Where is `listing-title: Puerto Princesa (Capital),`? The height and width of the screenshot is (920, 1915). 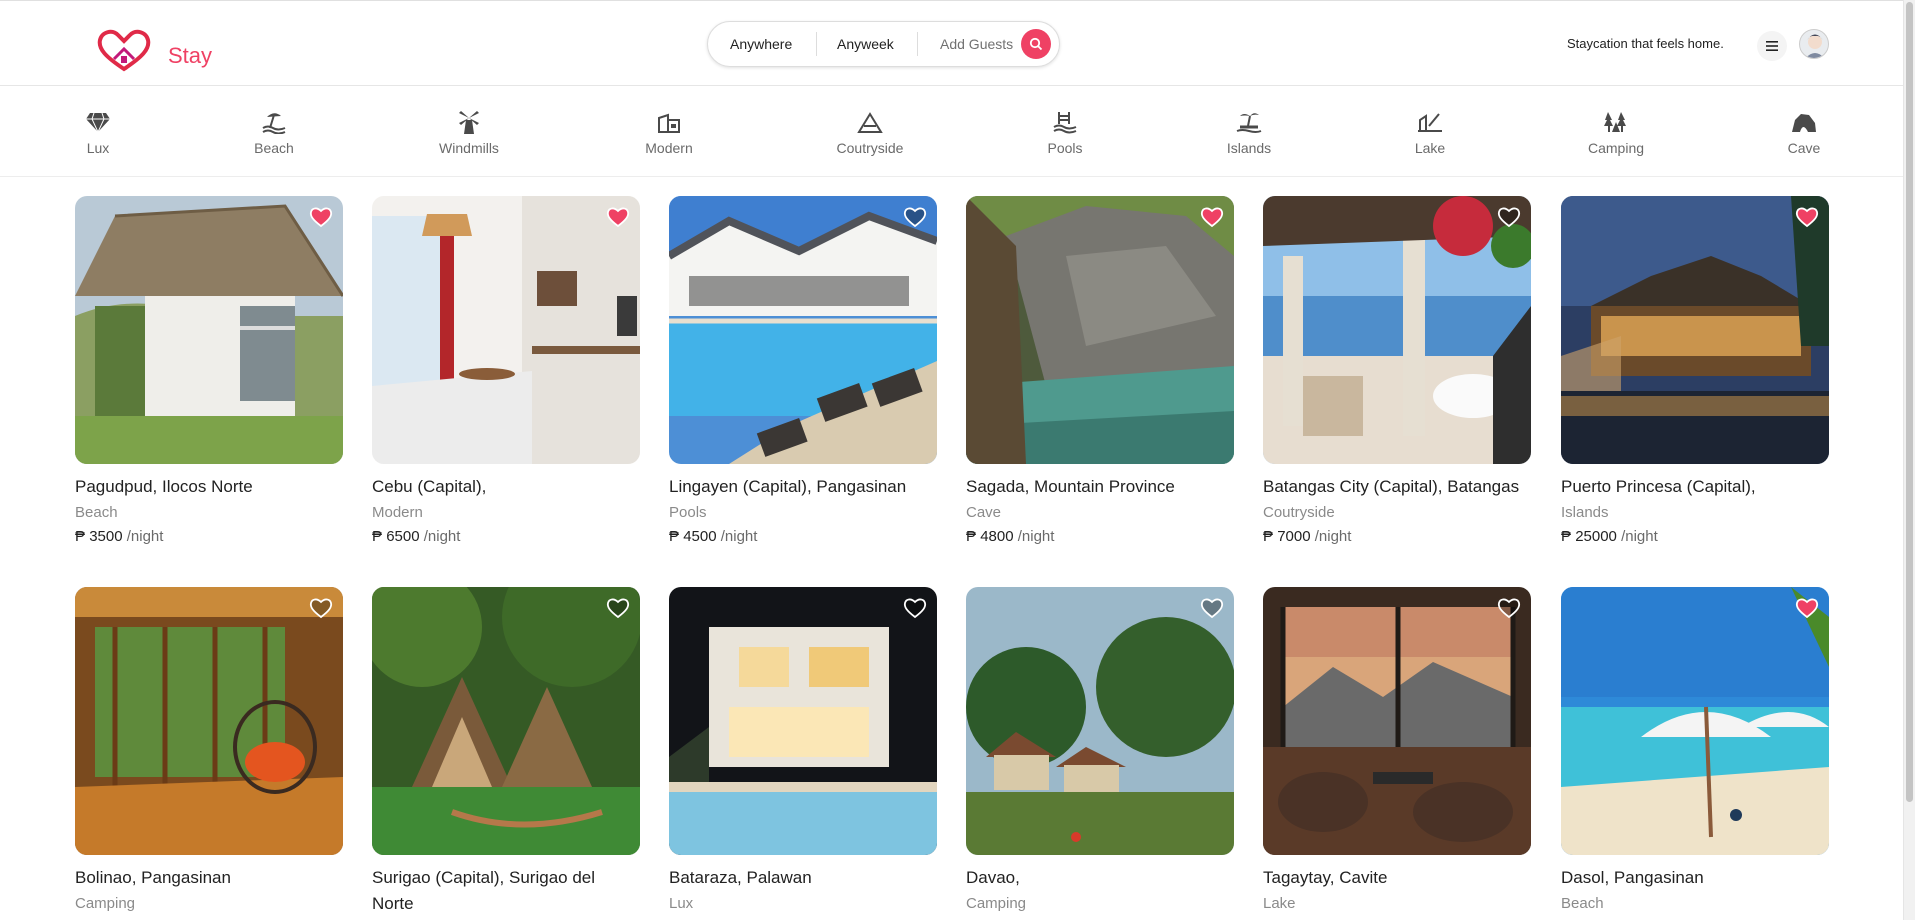
listing-title: Puerto Princesa (Capital), is located at coordinates (1658, 486).